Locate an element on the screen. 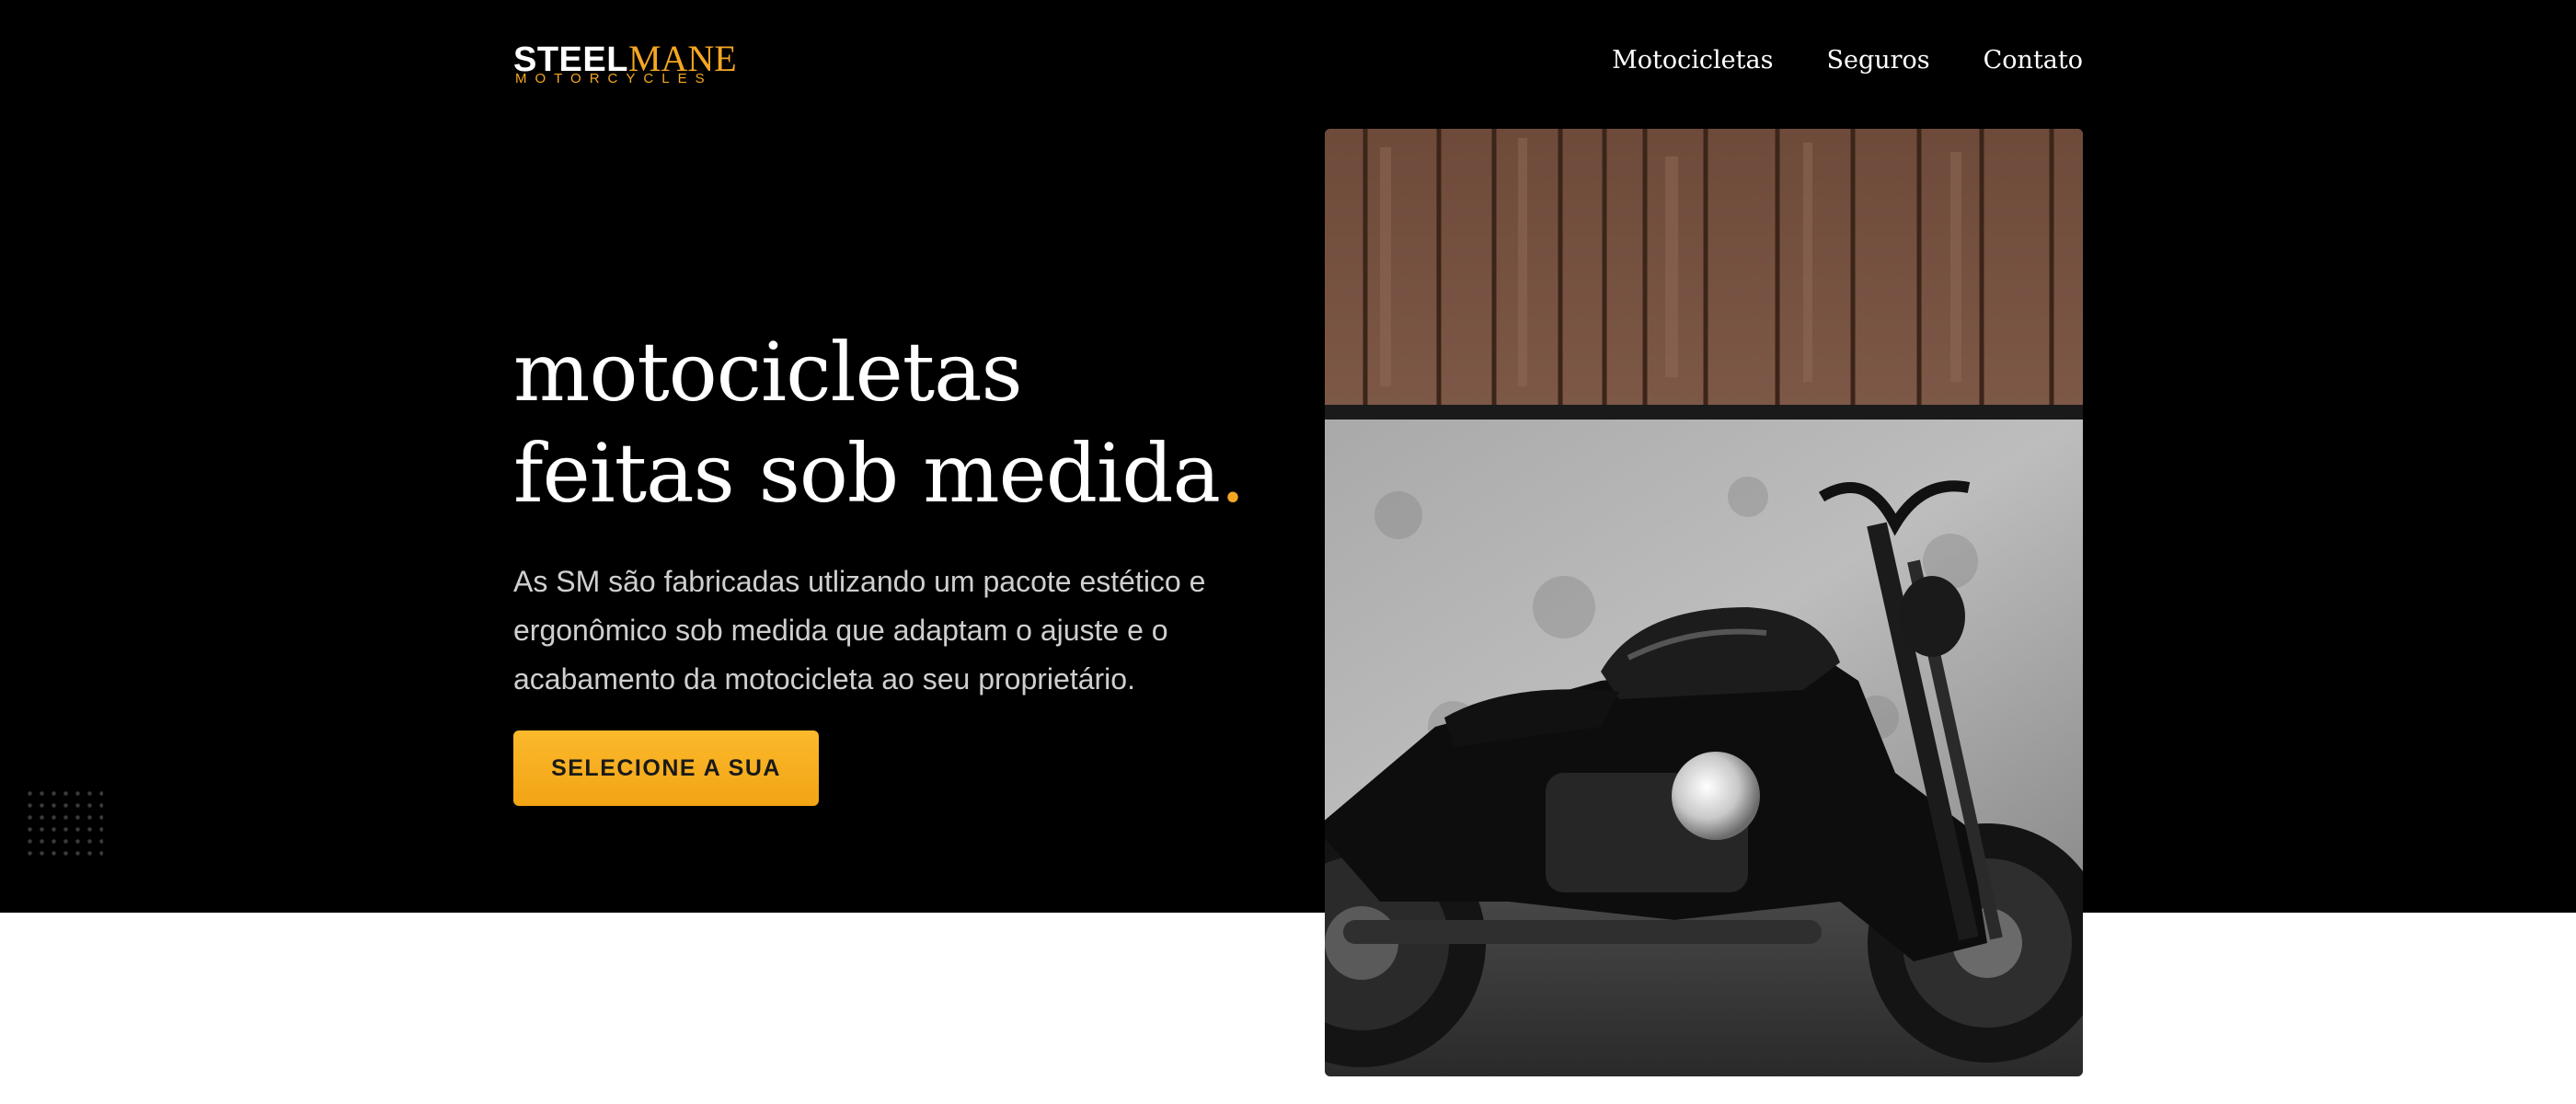  nav-item-motocicletas: Motocicletas is located at coordinates (1692, 60).